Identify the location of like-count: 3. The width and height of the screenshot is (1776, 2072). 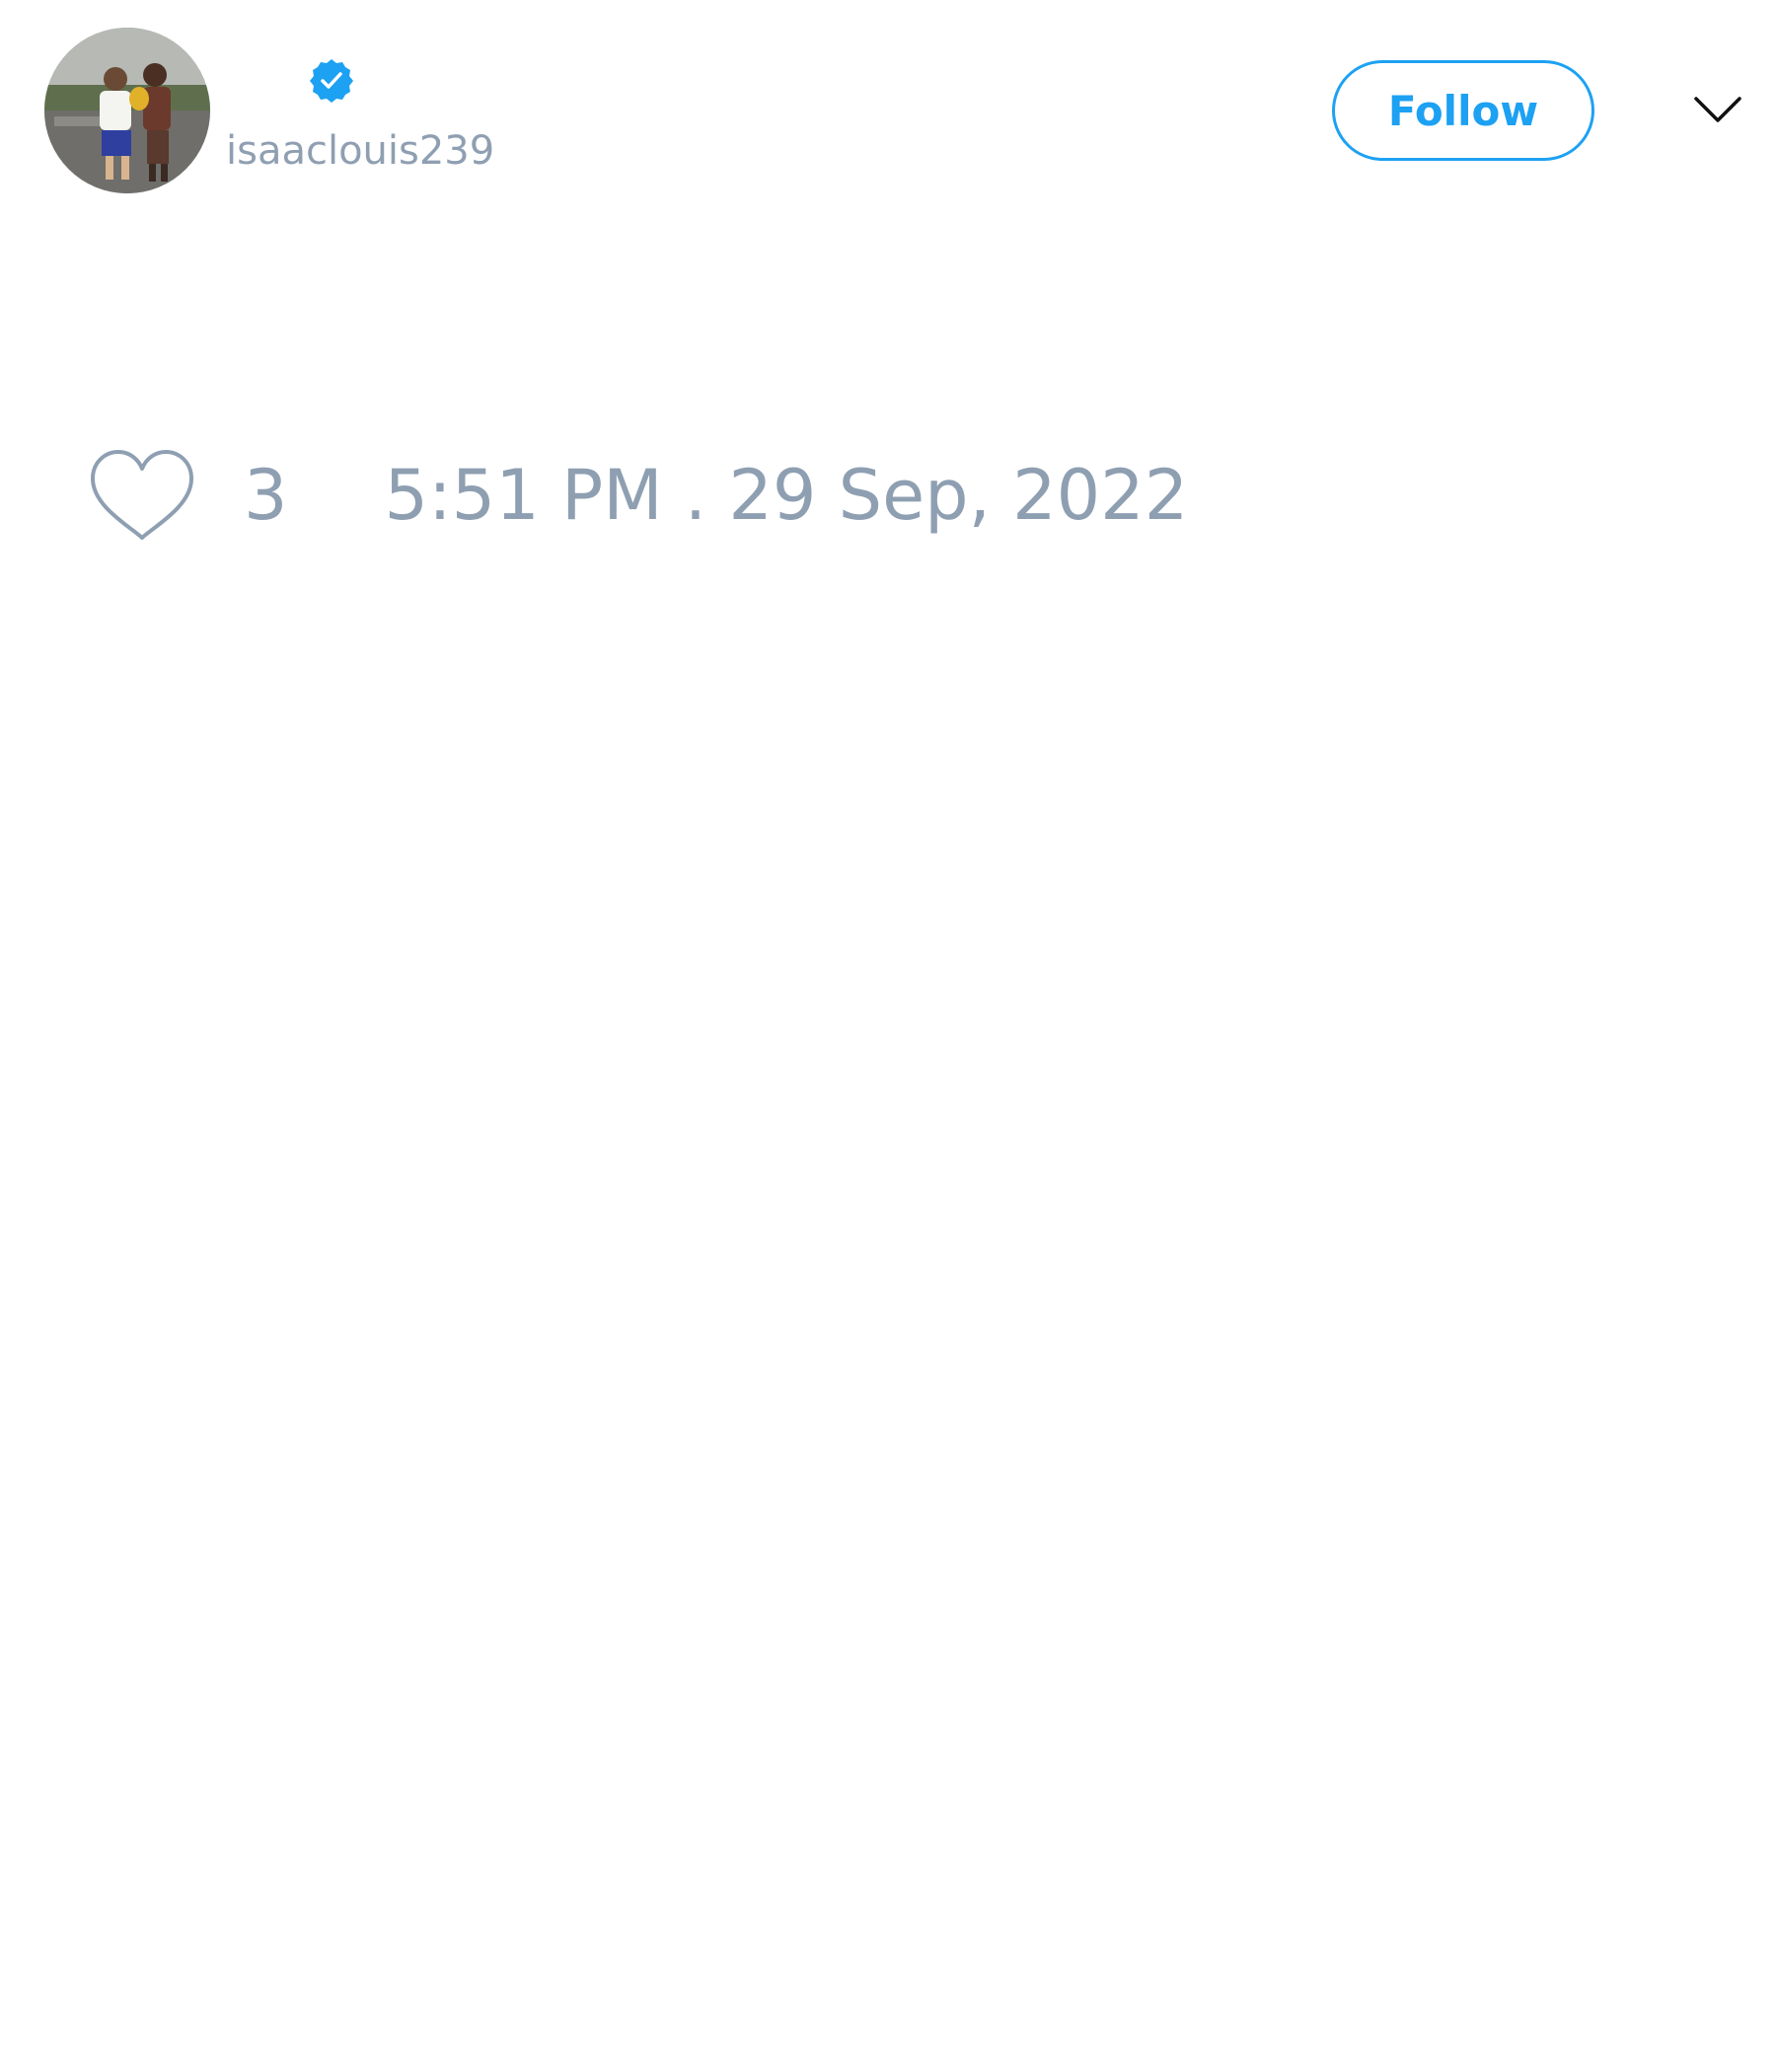
(266, 496).